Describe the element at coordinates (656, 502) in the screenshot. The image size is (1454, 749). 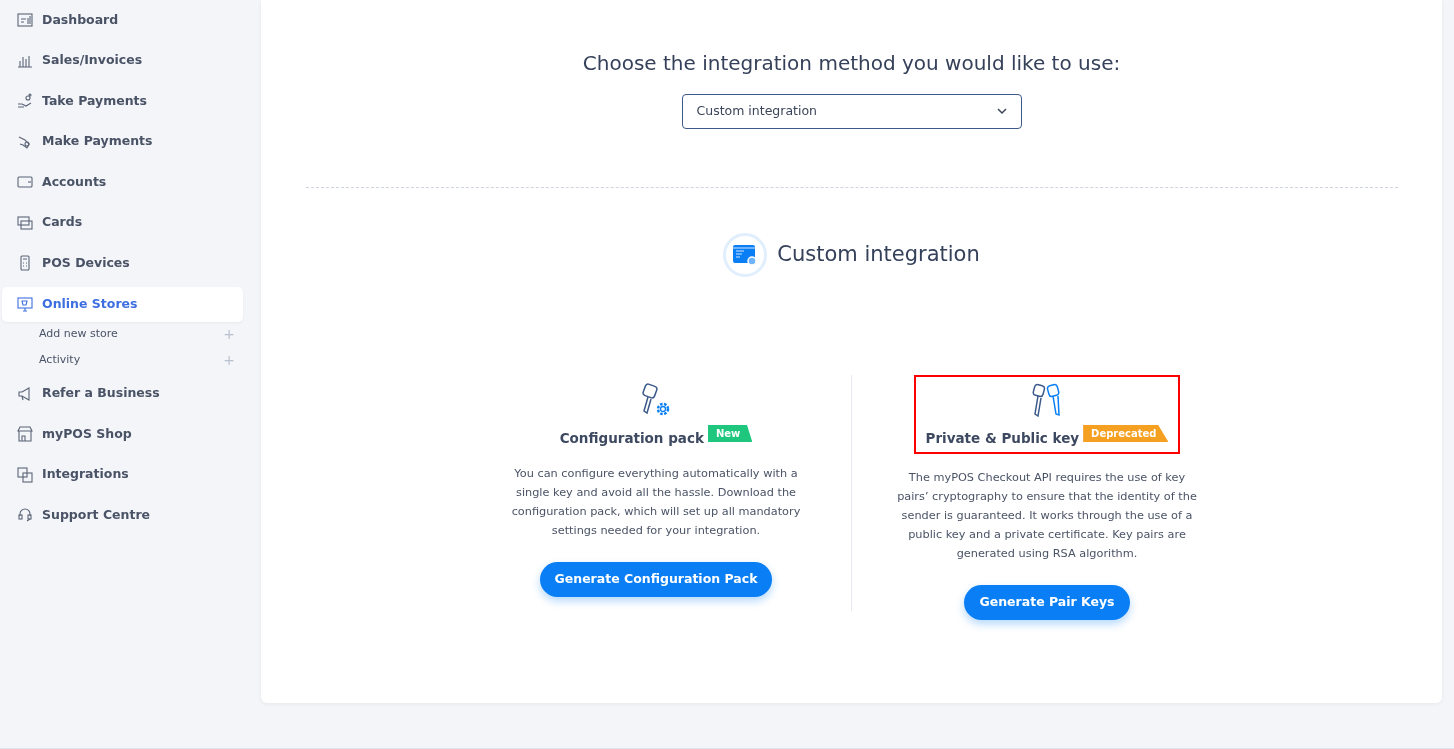
I see `option-description: You can configure everything automatically with a single key and avoid all the hassle. Download the configuration pack, which will set up all mandatory settings needed for your integration.` at that location.